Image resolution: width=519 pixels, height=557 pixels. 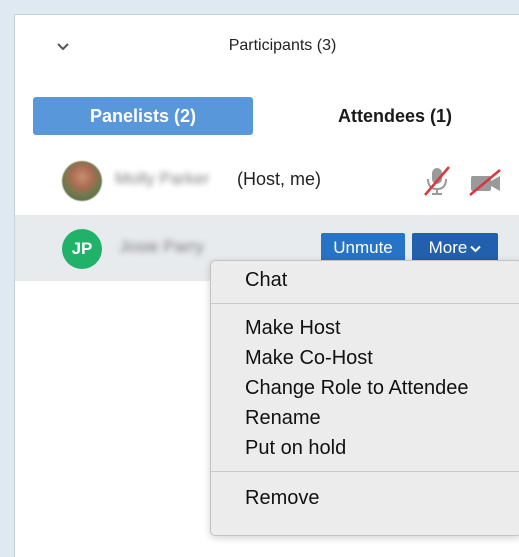 What do you see at coordinates (448, 247) in the screenshot?
I see `more-button-label: More` at bounding box center [448, 247].